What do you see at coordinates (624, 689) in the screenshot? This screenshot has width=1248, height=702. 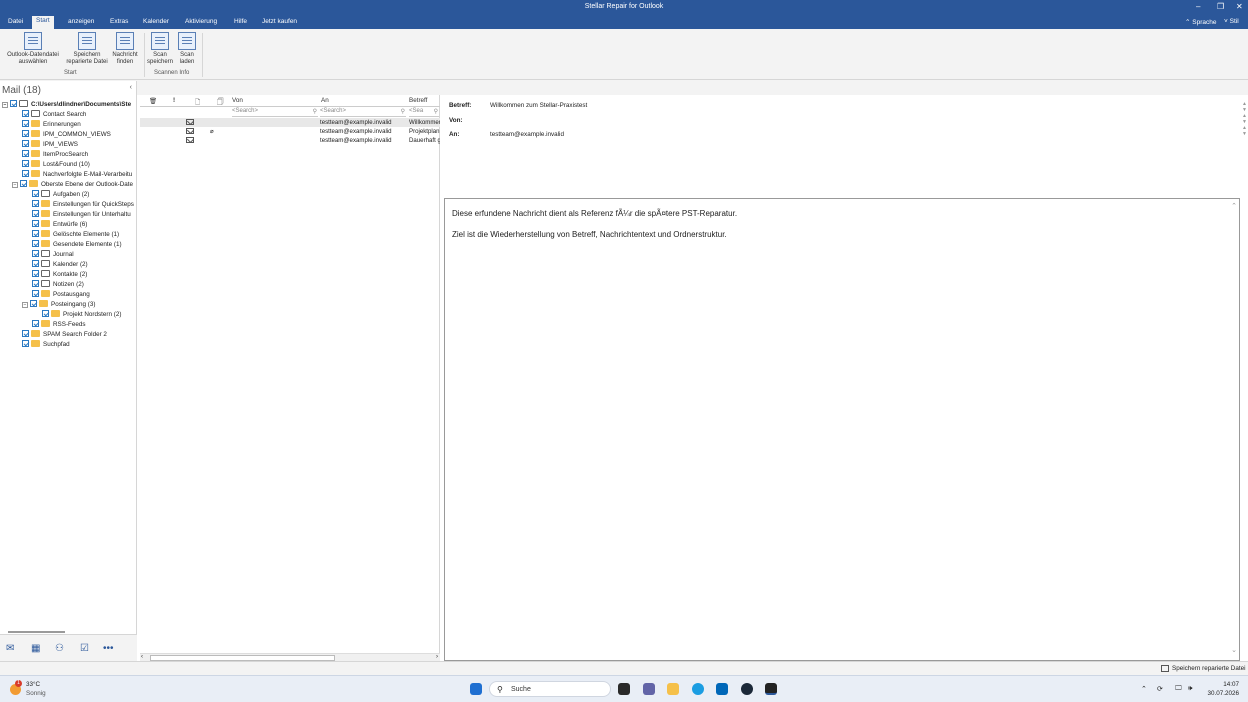 I see `task-view-icon` at bounding box center [624, 689].